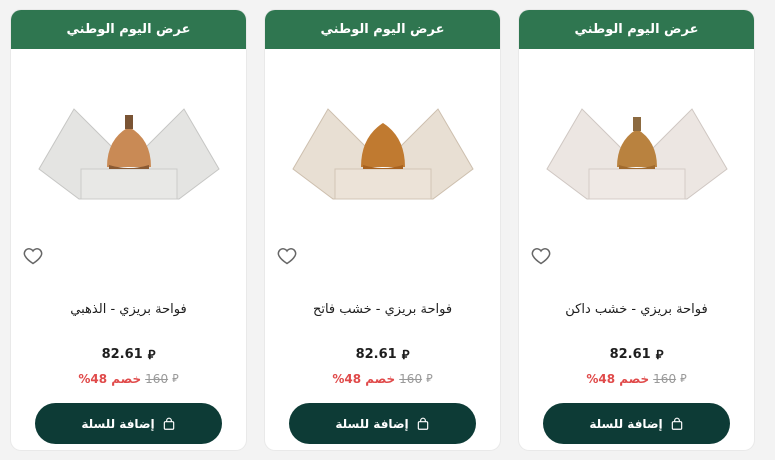  What do you see at coordinates (128, 309) in the screenshot?
I see `product-name: فواحة بريزي - الذهبي` at bounding box center [128, 309].